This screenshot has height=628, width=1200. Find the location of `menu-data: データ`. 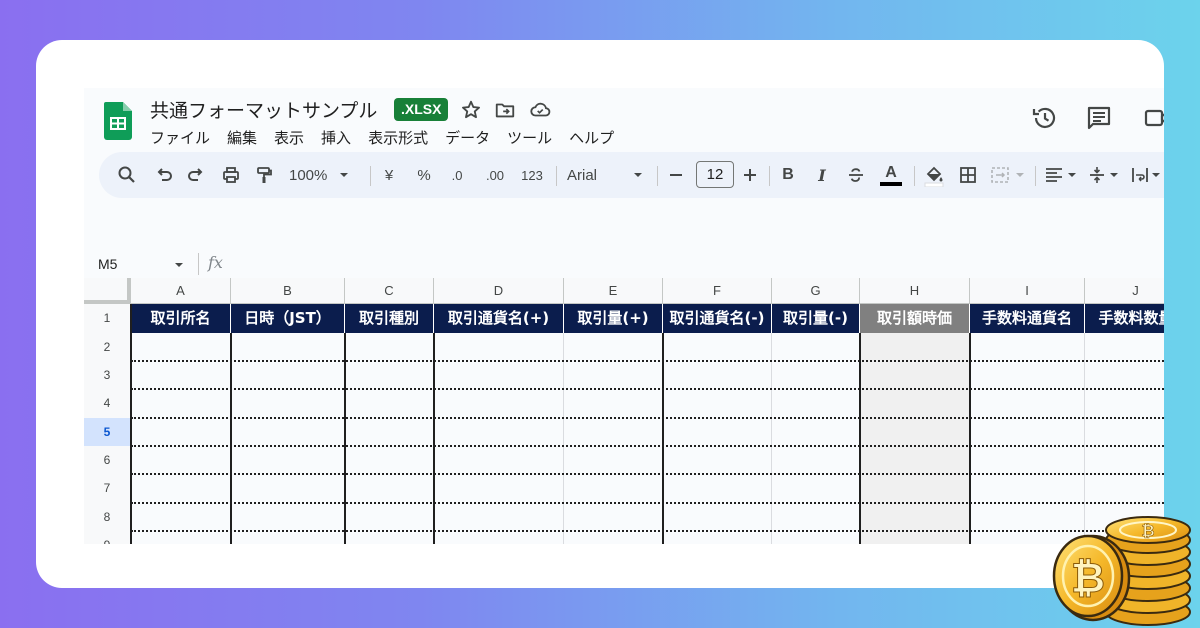

menu-data: データ is located at coordinates (467, 137).